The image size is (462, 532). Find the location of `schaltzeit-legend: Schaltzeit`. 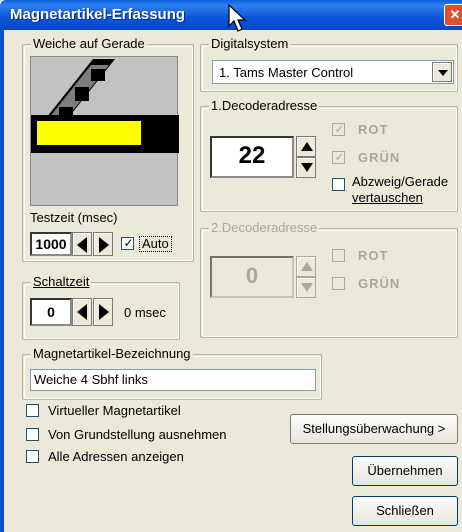

schaltzeit-legend: Schaltzeit is located at coordinates (61, 281).